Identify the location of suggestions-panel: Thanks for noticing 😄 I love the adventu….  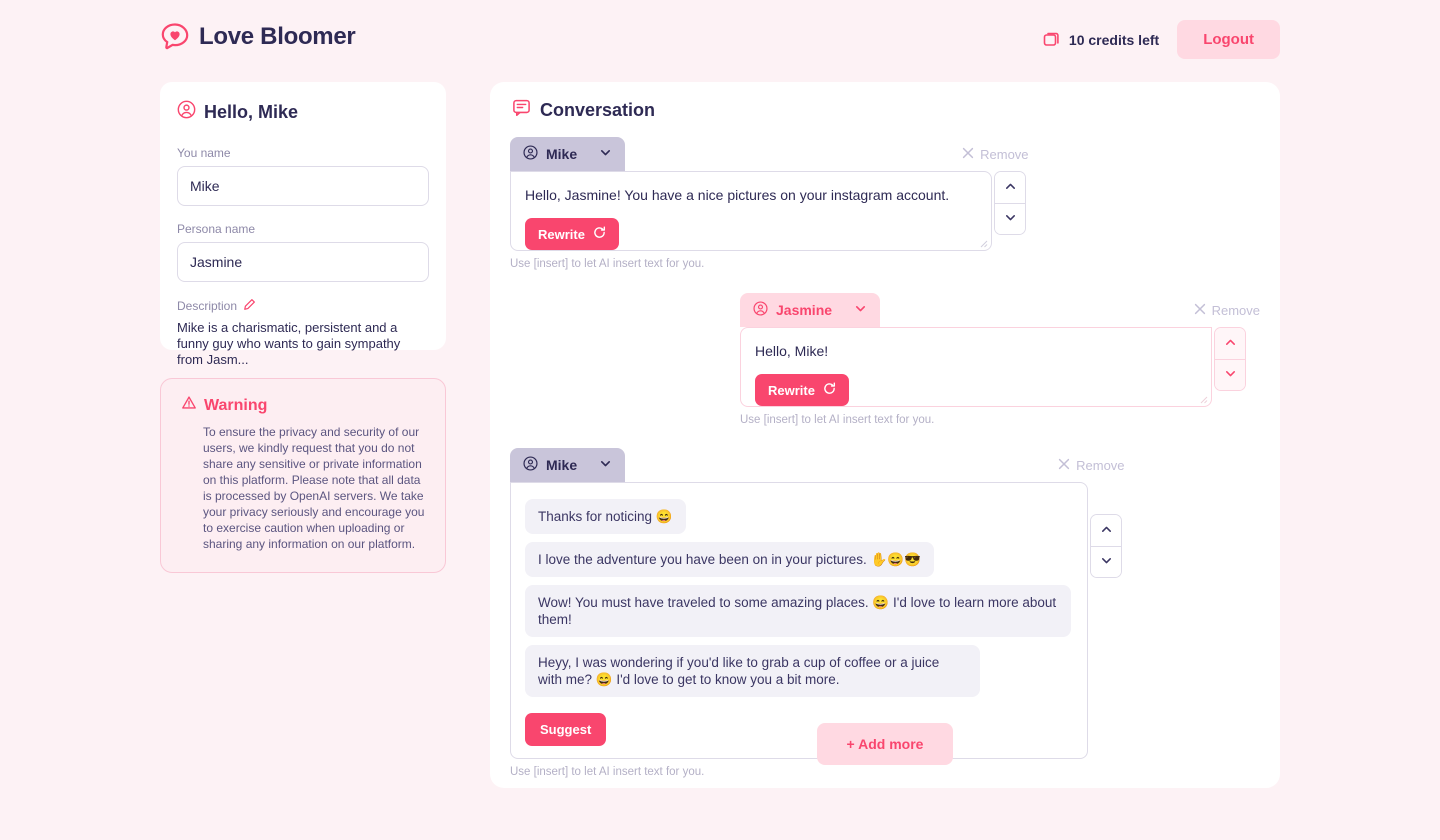
(799, 620).